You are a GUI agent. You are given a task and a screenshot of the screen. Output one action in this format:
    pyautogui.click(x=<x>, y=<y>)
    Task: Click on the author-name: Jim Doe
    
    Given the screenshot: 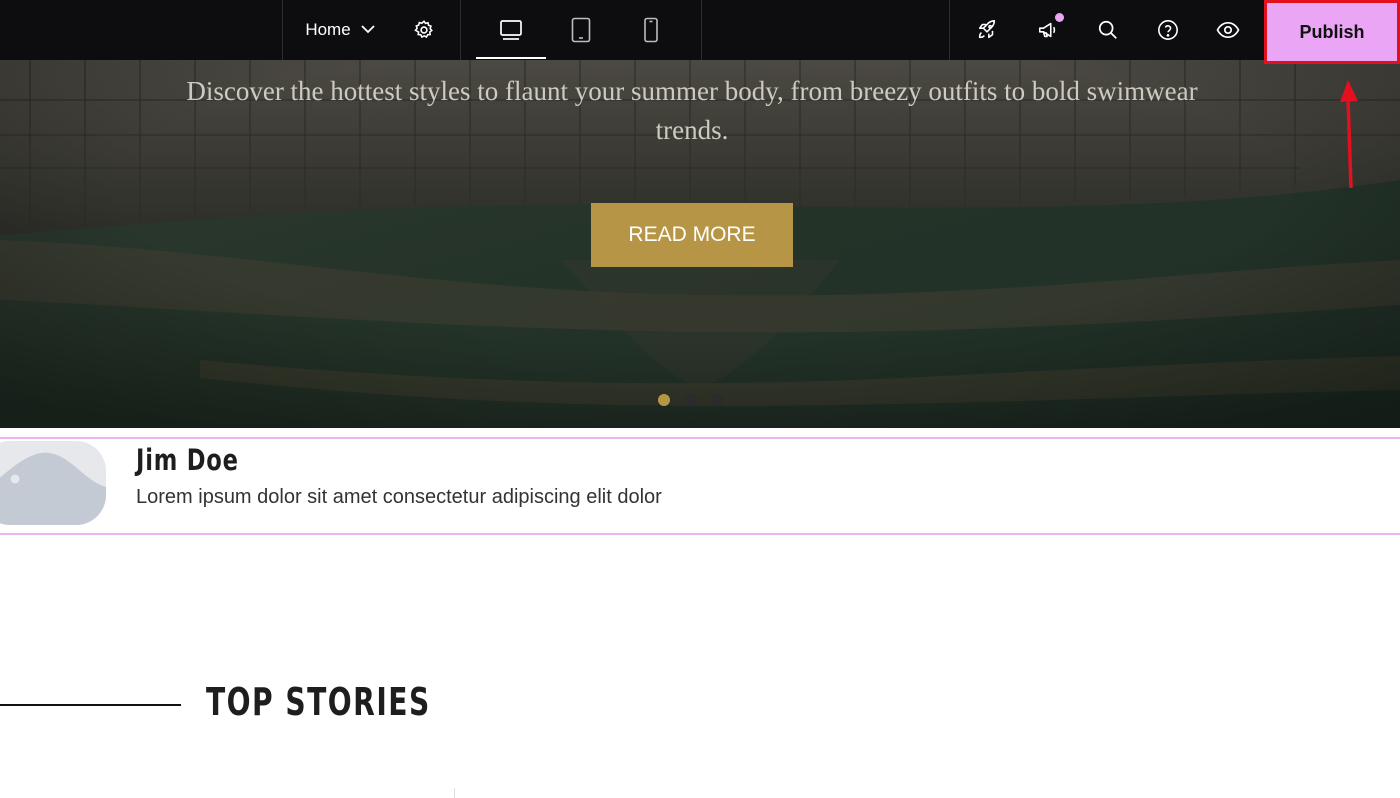 What is the action you would take?
    pyautogui.click(x=187, y=460)
    